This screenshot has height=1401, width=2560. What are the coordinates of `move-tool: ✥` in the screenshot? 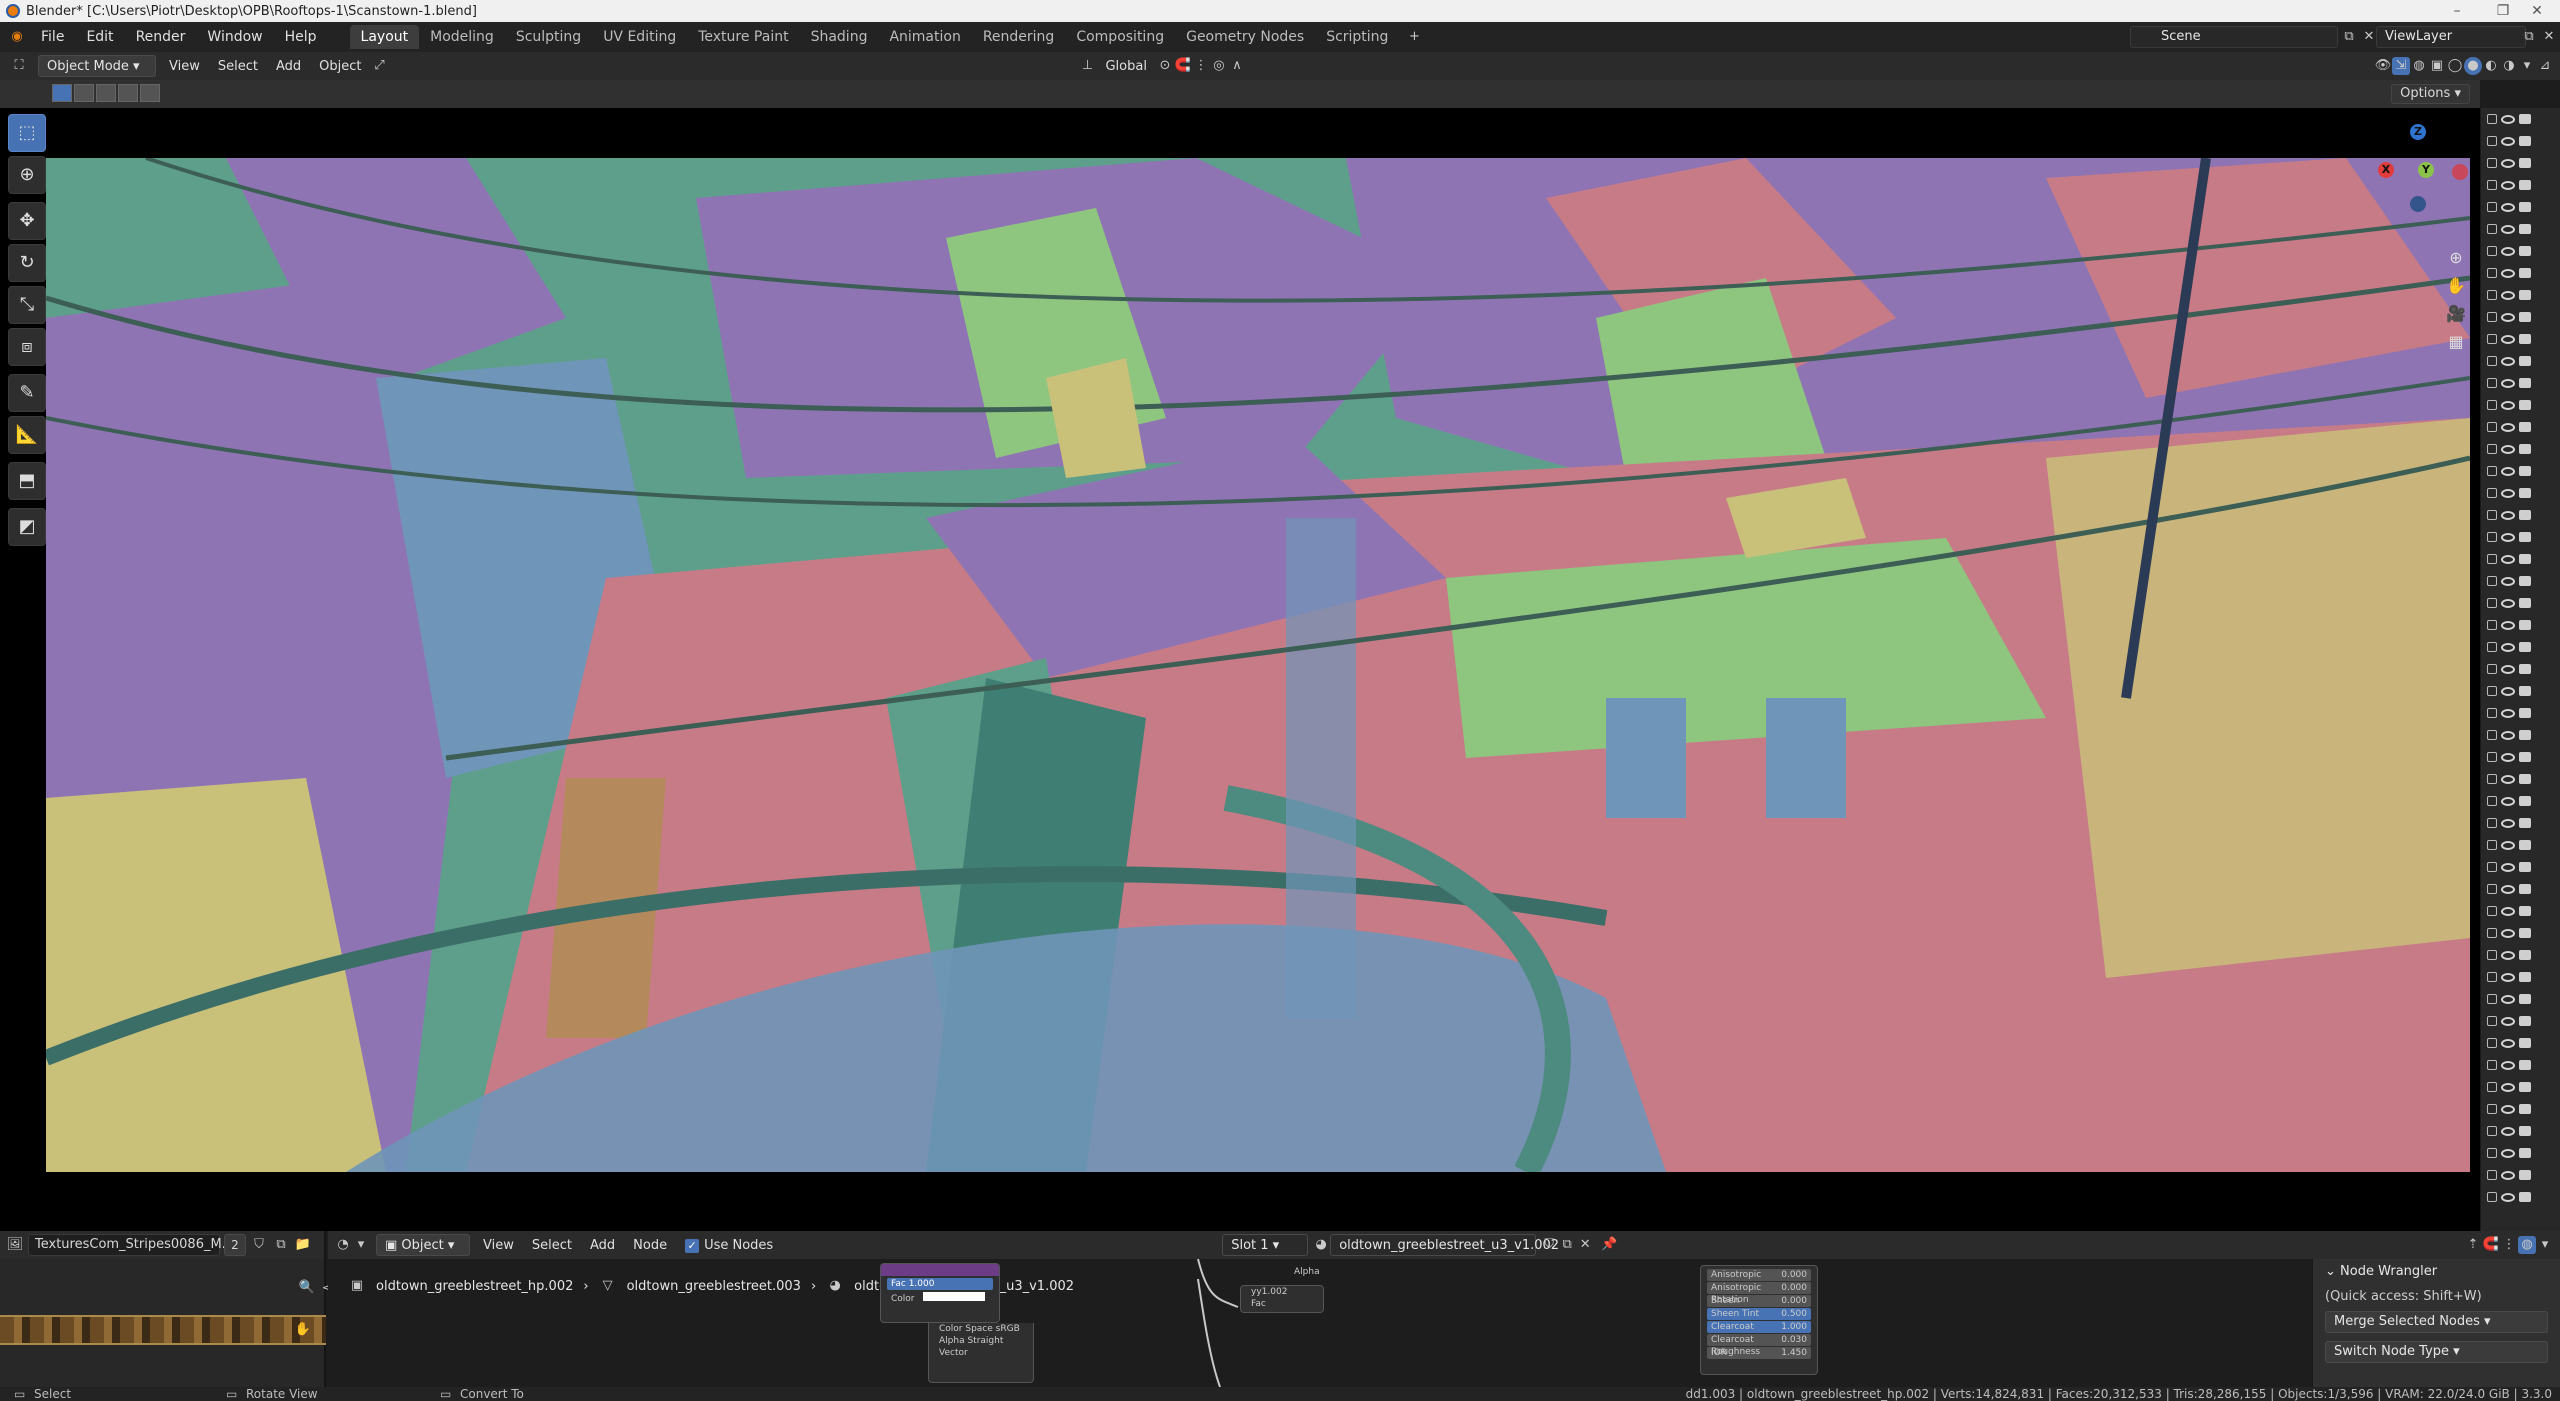 It's located at (27, 221).